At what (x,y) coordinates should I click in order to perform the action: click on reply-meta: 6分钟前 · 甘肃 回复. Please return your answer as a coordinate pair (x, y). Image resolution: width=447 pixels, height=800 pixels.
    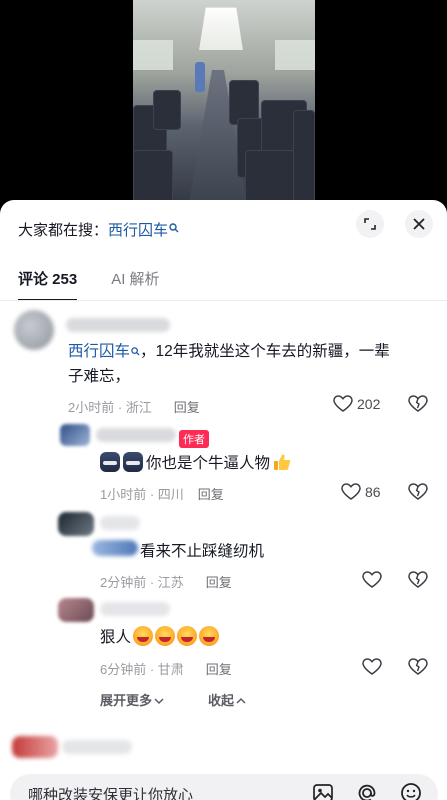
    Looking at the image, I should click on (166, 668).